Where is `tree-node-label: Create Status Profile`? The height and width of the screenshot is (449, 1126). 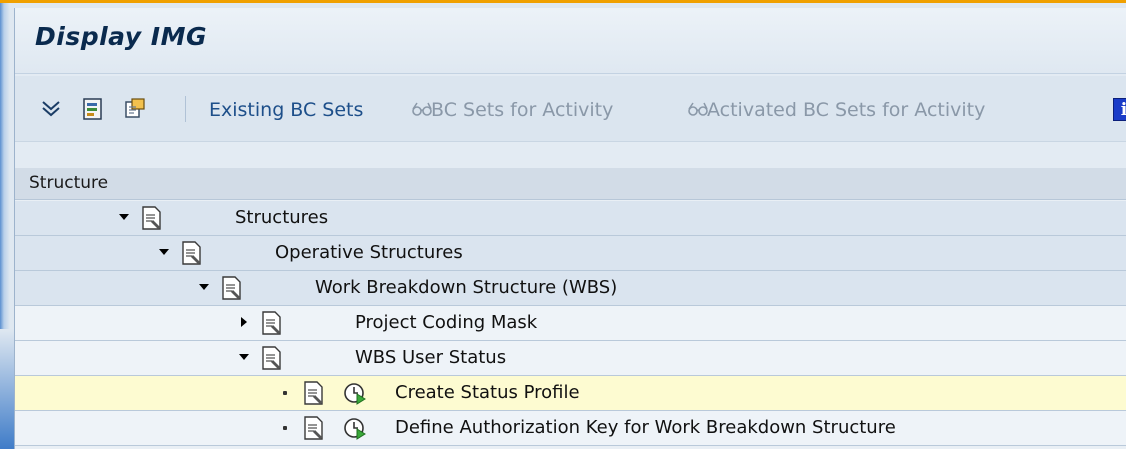
tree-node-label: Create Status Profile is located at coordinates (487, 392).